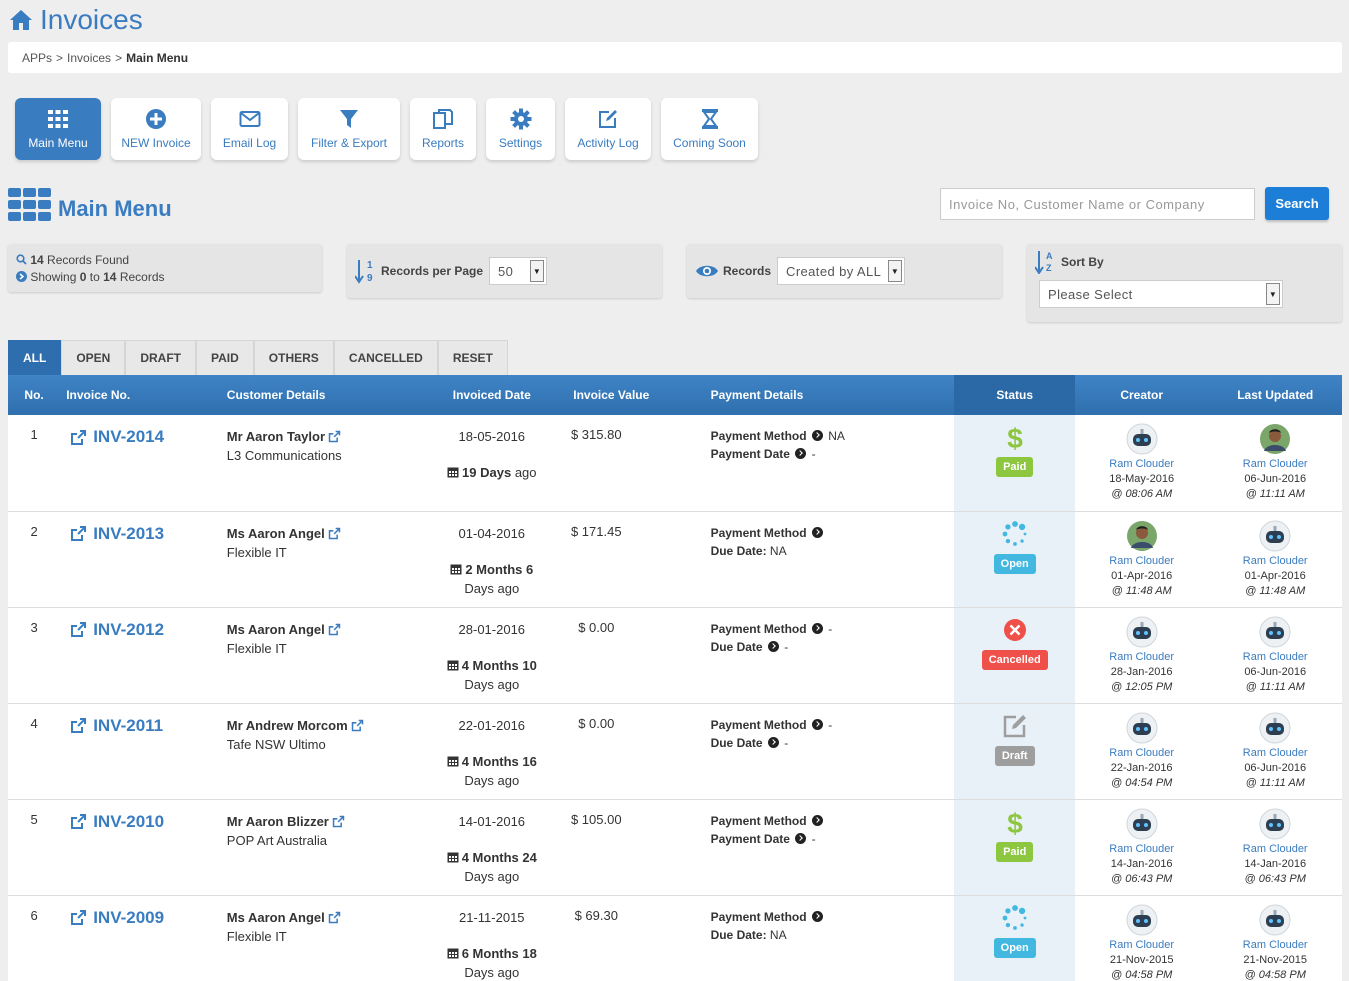 The width and height of the screenshot is (1349, 981). What do you see at coordinates (161, 357) in the screenshot?
I see `tab-draft: DRAFT` at bounding box center [161, 357].